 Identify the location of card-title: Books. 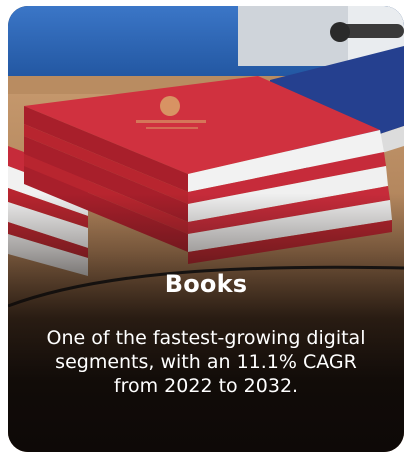
(206, 284).